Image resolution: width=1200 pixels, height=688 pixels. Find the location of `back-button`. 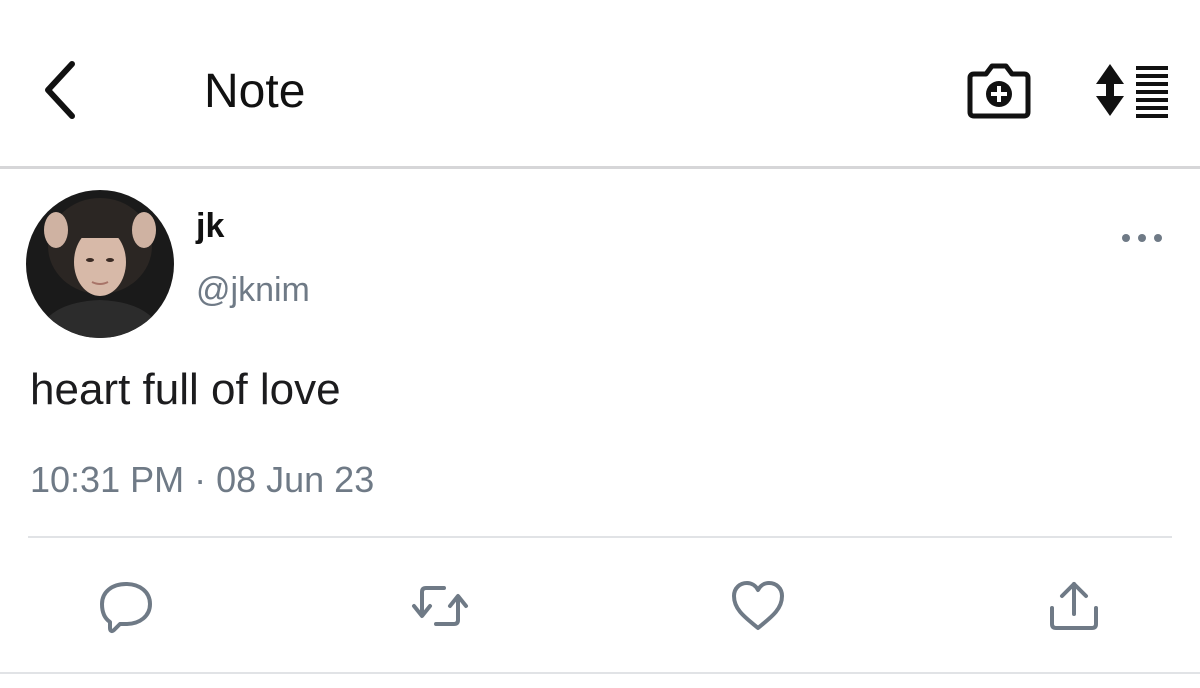

back-button is located at coordinates (61, 90).